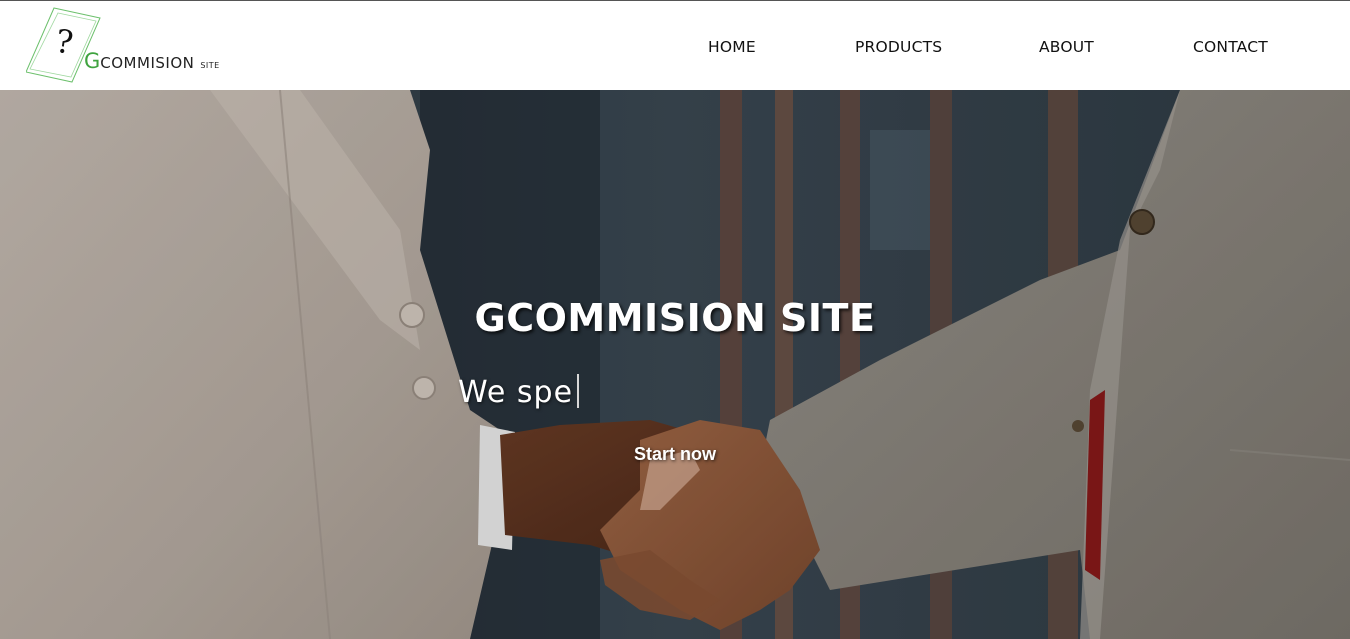 The width and height of the screenshot is (1350, 639). What do you see at coordinates (516, 392) in the screenshot?
I see `hero-typing-value: We spe` at bounding box center [516, 392].